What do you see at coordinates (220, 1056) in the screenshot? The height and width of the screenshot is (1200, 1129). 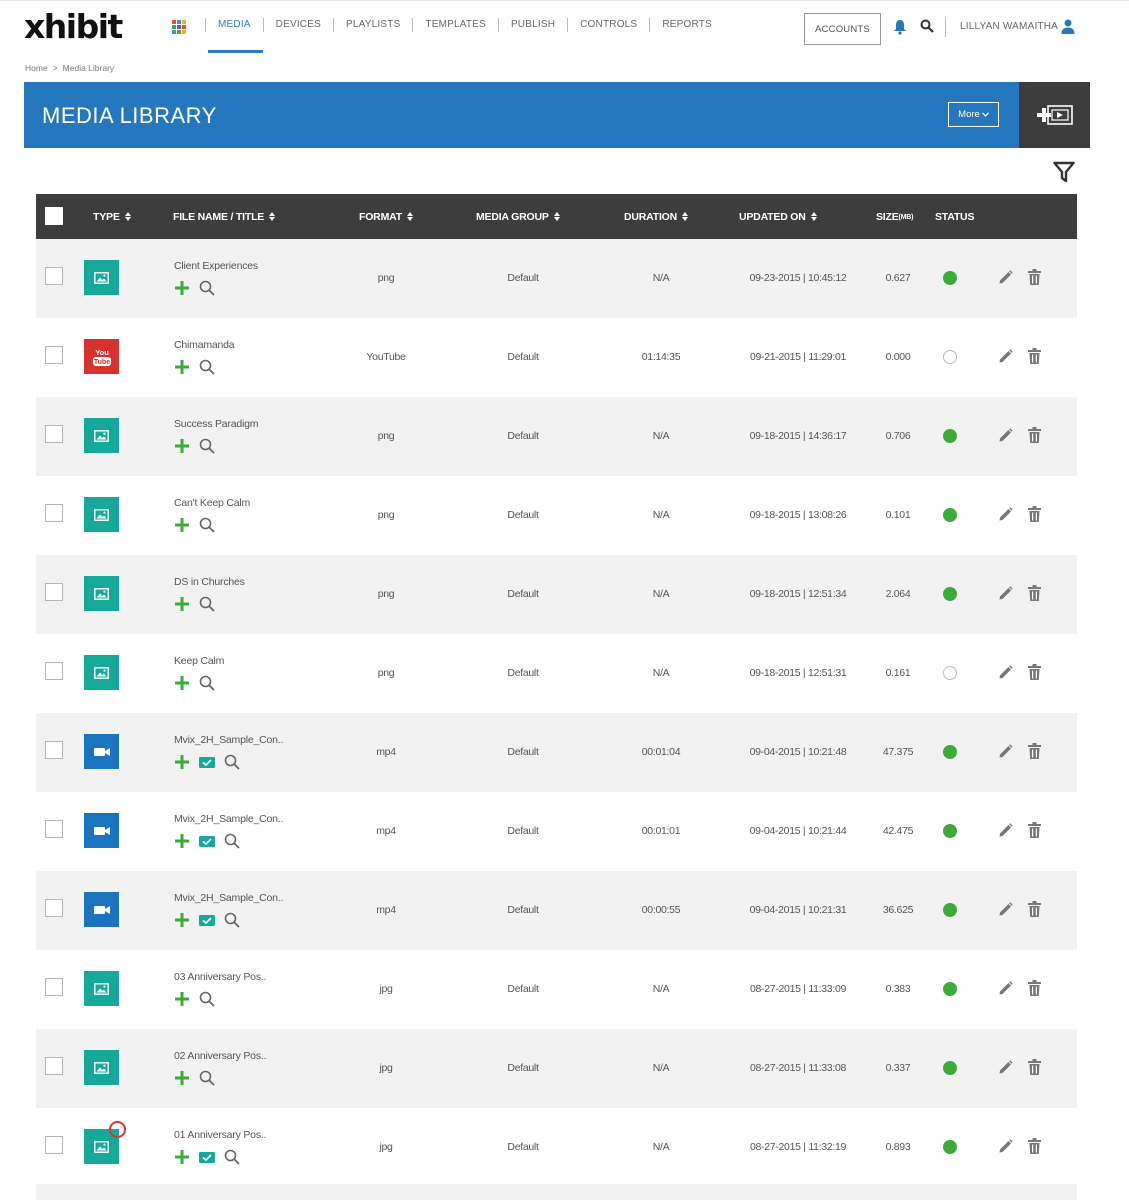 I see `file-name: 02 Anniversary Pos..` at bounding box center [220, 1056].